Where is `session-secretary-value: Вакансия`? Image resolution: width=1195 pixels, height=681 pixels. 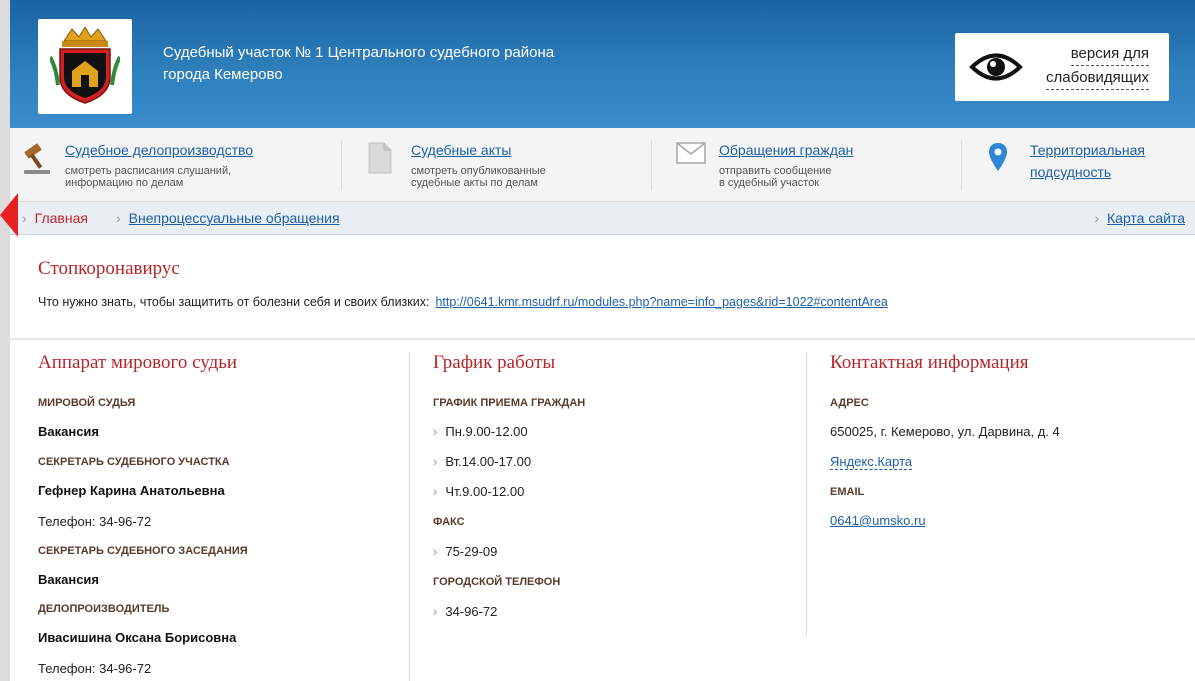
session-secretary-value: Вакансия is located at coordinates (69, 579).